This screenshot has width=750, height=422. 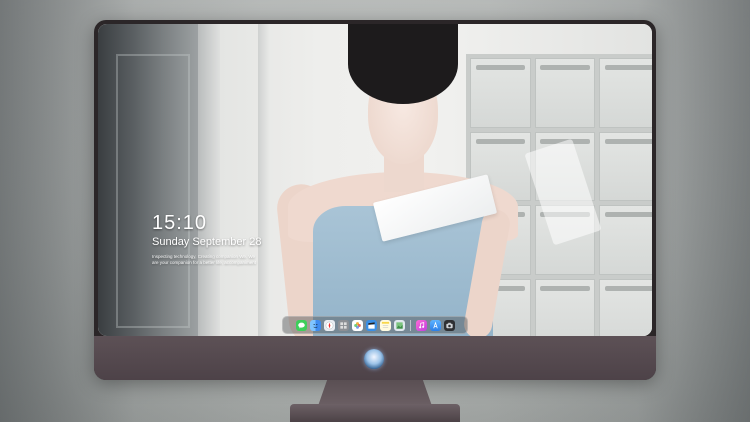 I want to click on dock, so click(x=375, y=325).